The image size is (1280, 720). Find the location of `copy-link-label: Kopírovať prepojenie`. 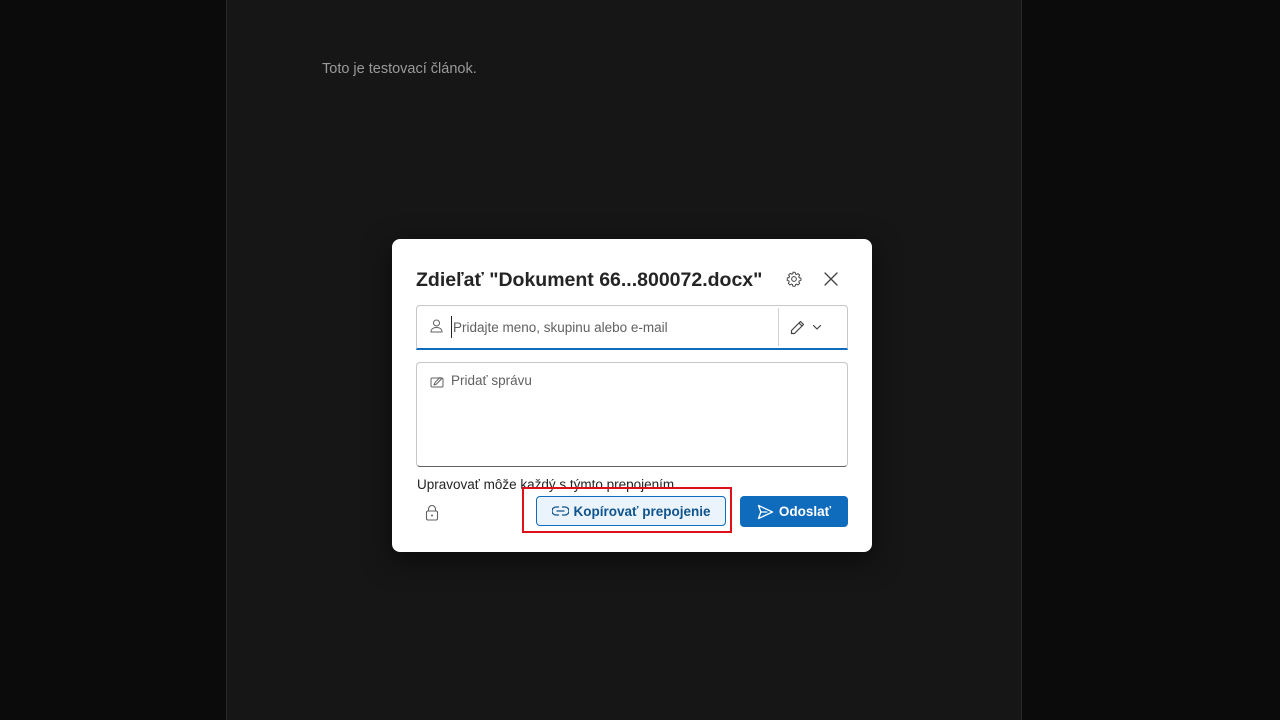

copy-link-label: Kopírovať prepojenie is located at coordinates (642, 511).